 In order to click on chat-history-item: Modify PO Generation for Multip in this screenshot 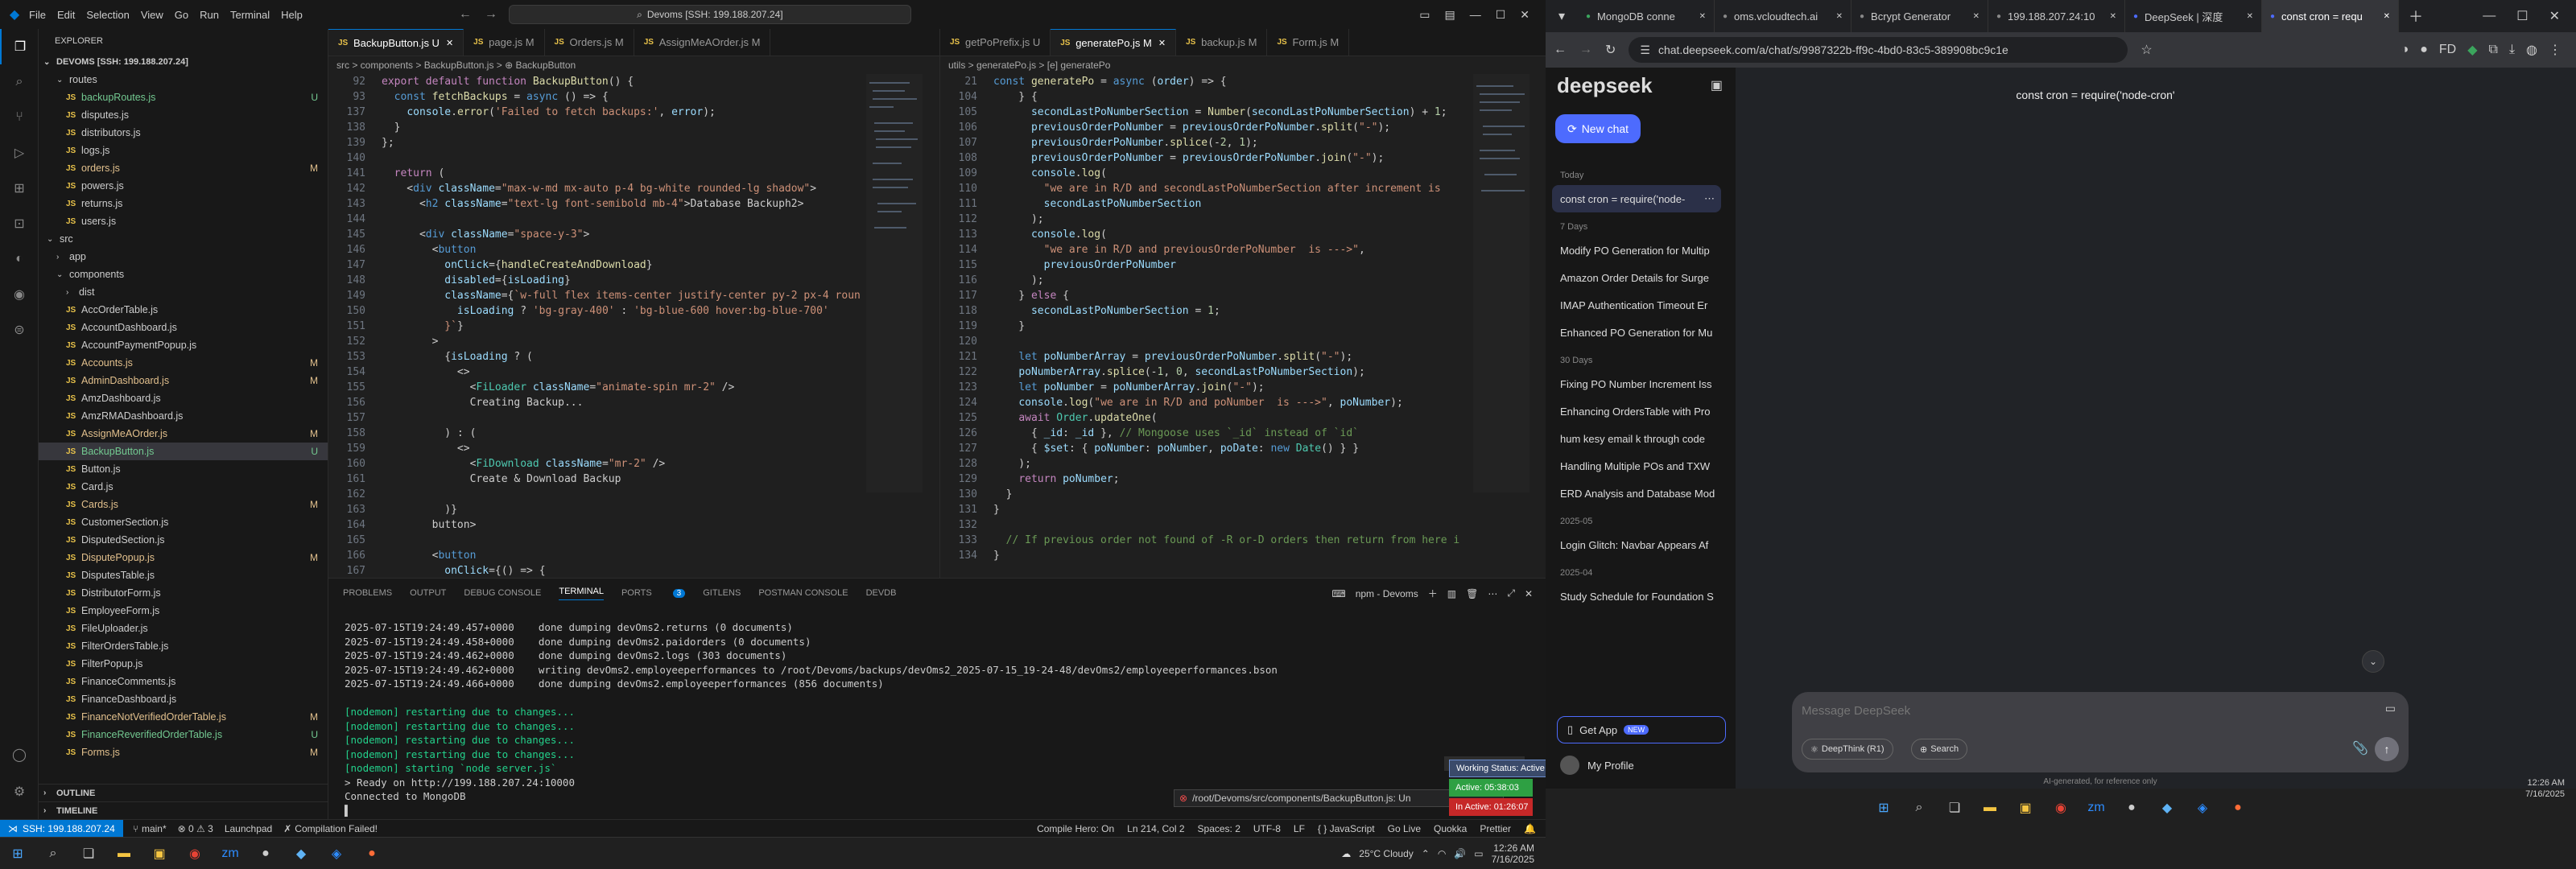, I will do `click(1630, 250)`.